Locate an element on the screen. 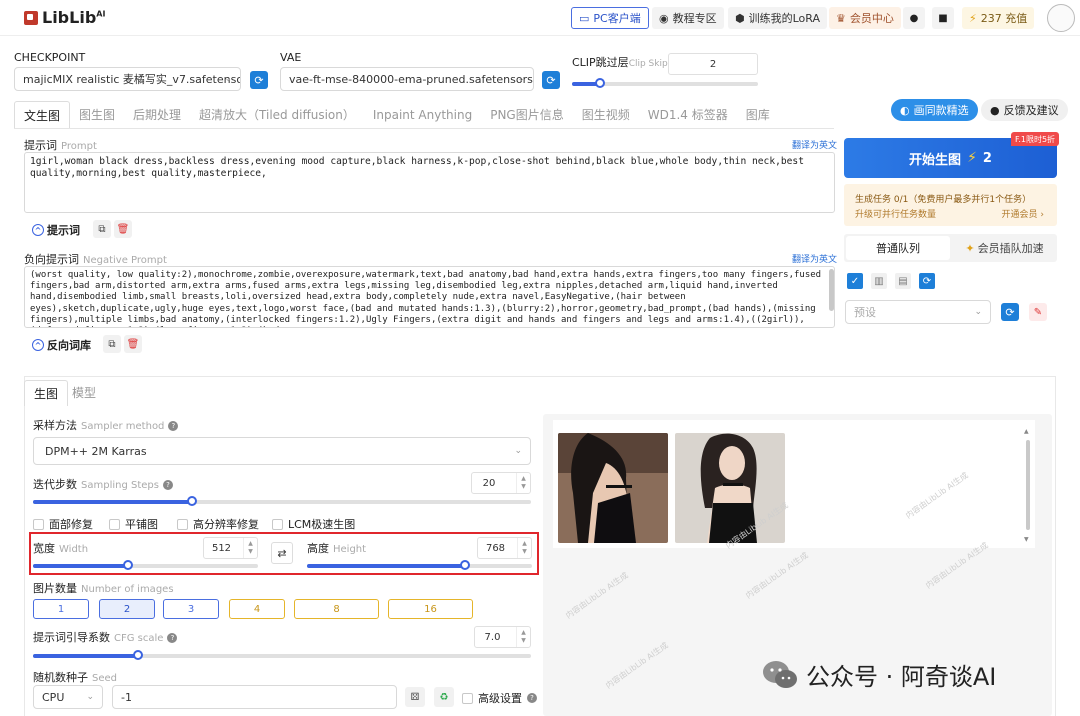 The height and width of the screenshot is (716, 1080). feature-button: ◐ 画同款精选 is located at coordinates (934, 110).